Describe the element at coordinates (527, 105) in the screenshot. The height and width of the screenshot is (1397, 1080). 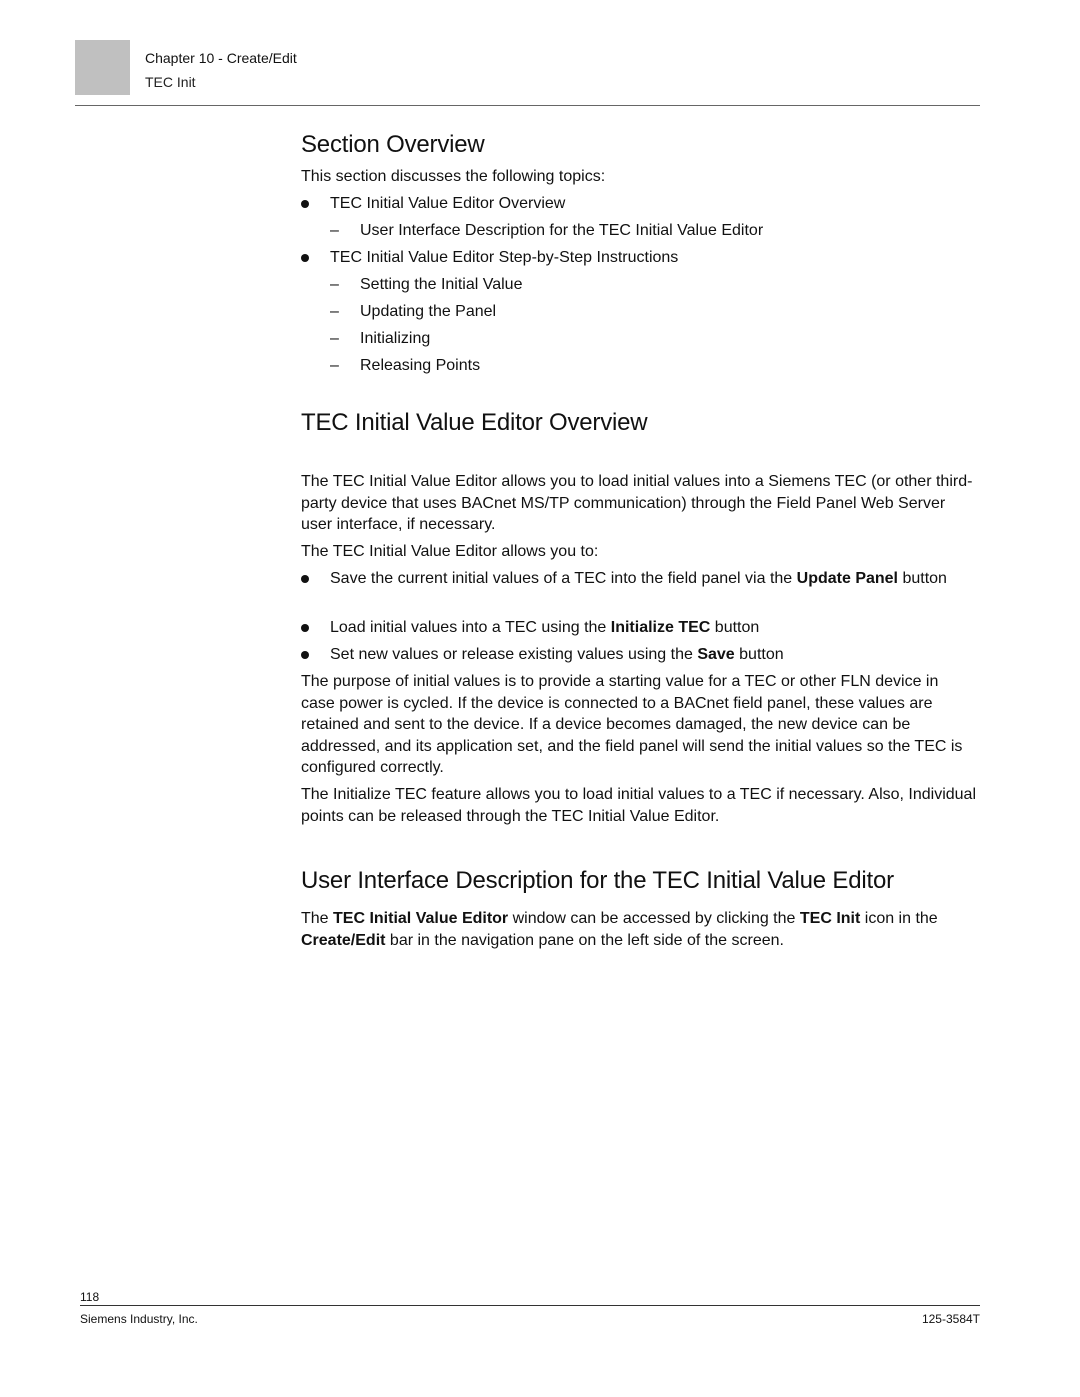
I see `header-divider` at that location.